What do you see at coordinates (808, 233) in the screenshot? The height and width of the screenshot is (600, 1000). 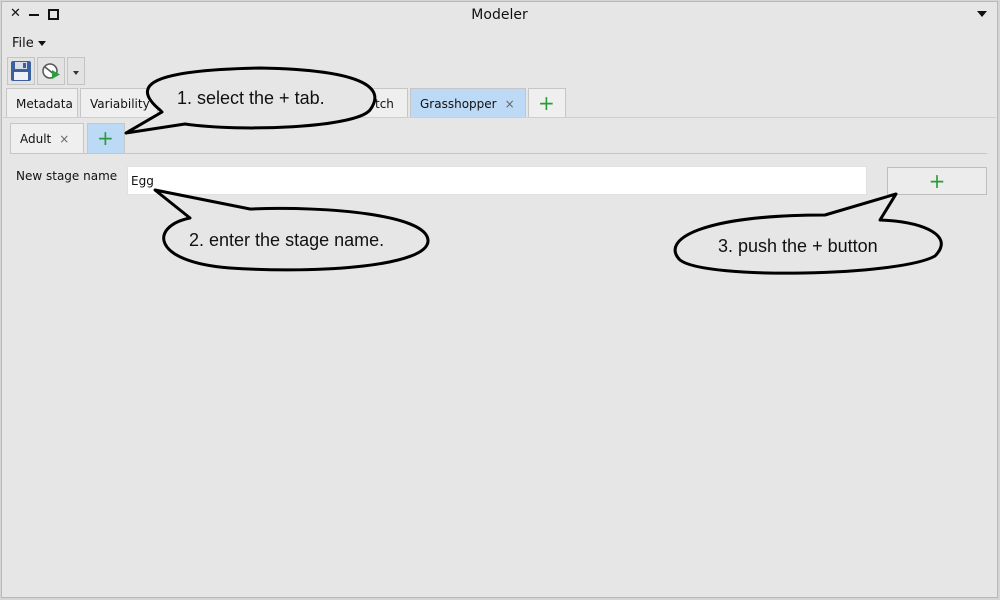 I see `callout-3-bubble` at bounding box center [808, 233].